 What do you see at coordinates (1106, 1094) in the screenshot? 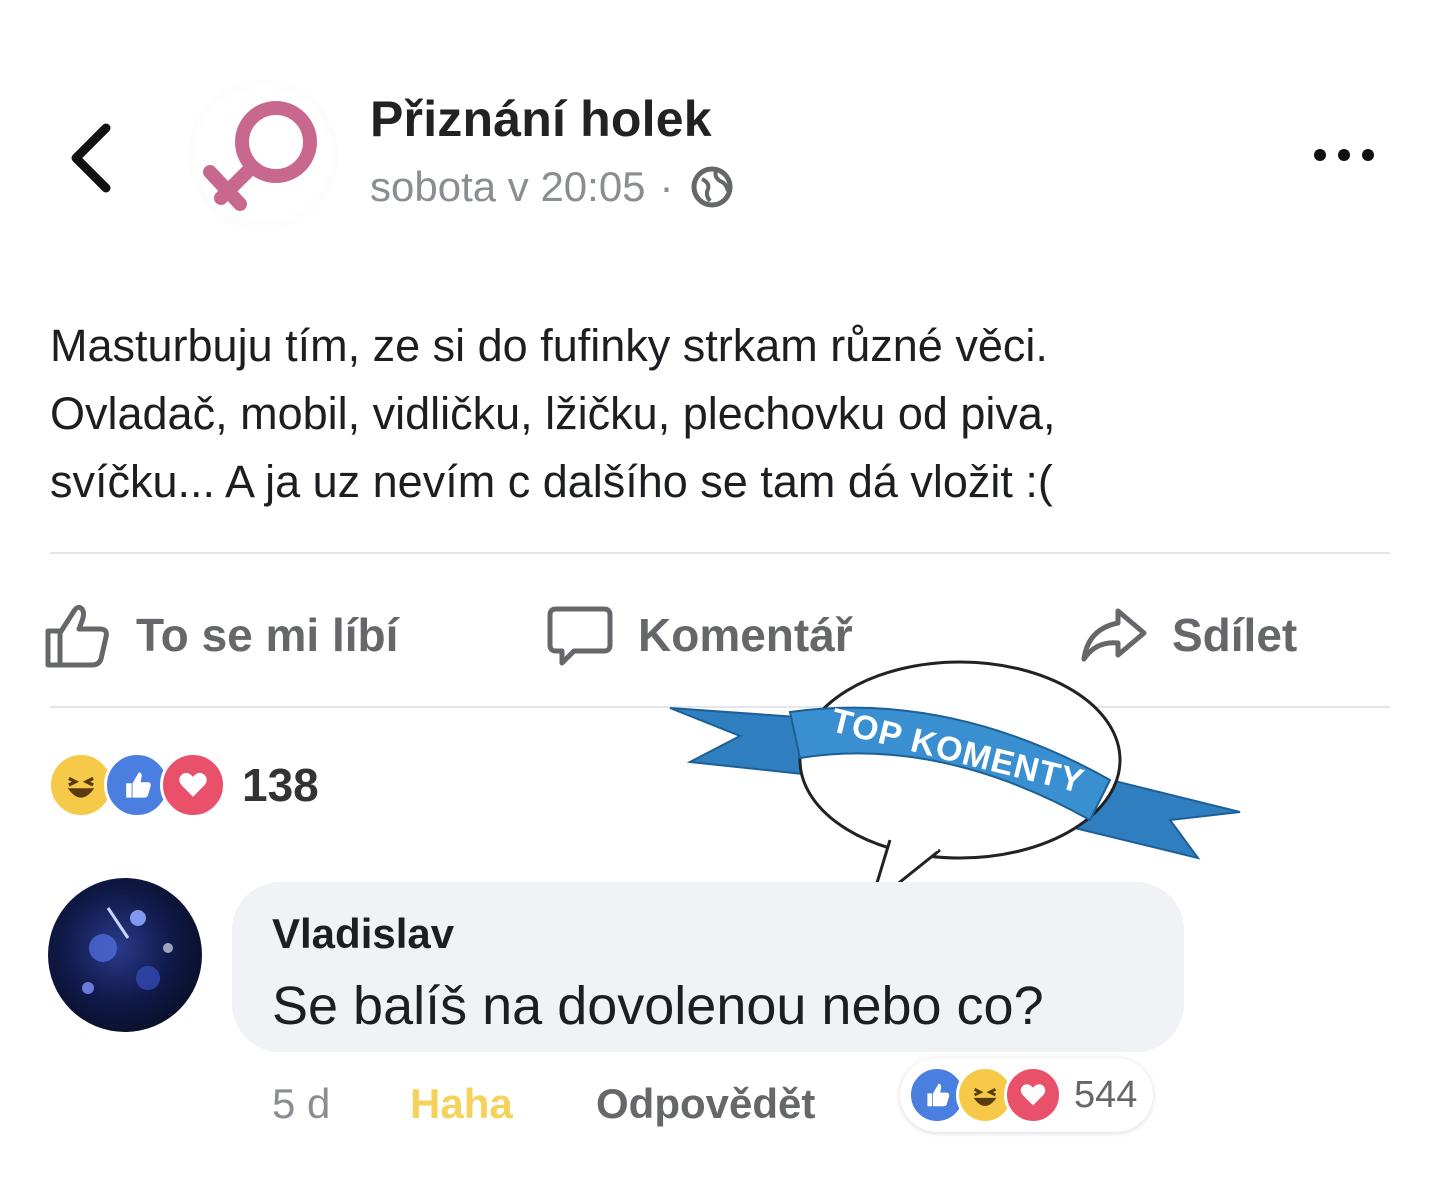
I see `comment-reaction-count: 544` at bounding box center [1106, 1094].